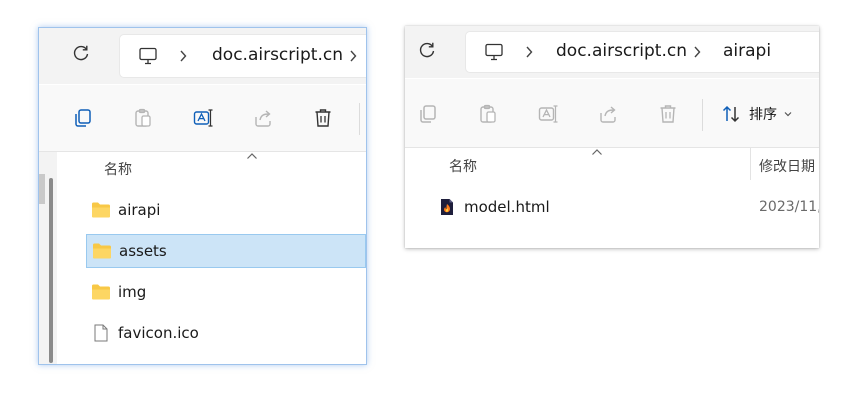 Image resolution: width=843 pixels, height=400 pixels. What do you see at coordinates (42, 189) in the screenshot?
I see `scrollbar-track` at bounding box center [42, 189].